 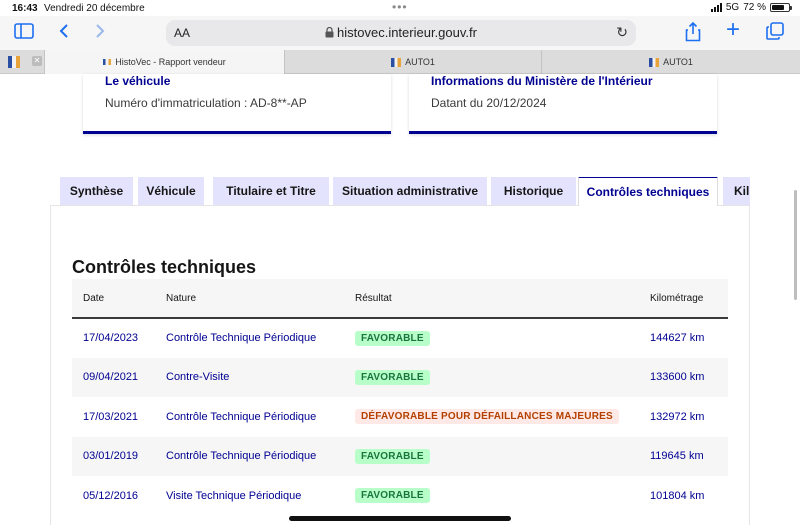 I want to click on tab-titulaire: Titulaire et Titre, so click(x=271, y=191).